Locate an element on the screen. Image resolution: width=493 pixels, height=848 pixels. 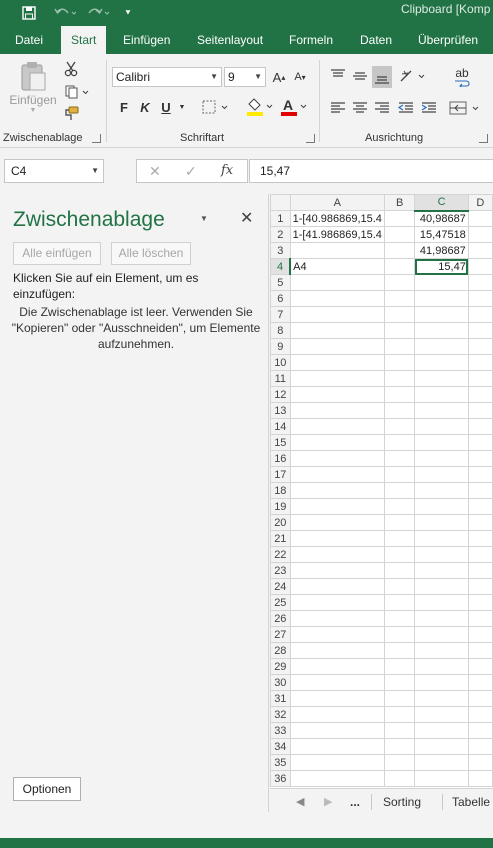
cell-a29 is located at coordinates (337, 666).